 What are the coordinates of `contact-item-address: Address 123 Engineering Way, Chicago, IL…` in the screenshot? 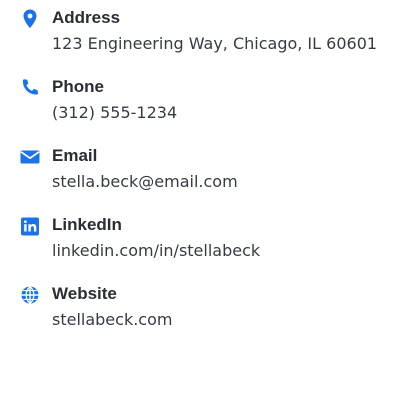 It's located at (208, 31).